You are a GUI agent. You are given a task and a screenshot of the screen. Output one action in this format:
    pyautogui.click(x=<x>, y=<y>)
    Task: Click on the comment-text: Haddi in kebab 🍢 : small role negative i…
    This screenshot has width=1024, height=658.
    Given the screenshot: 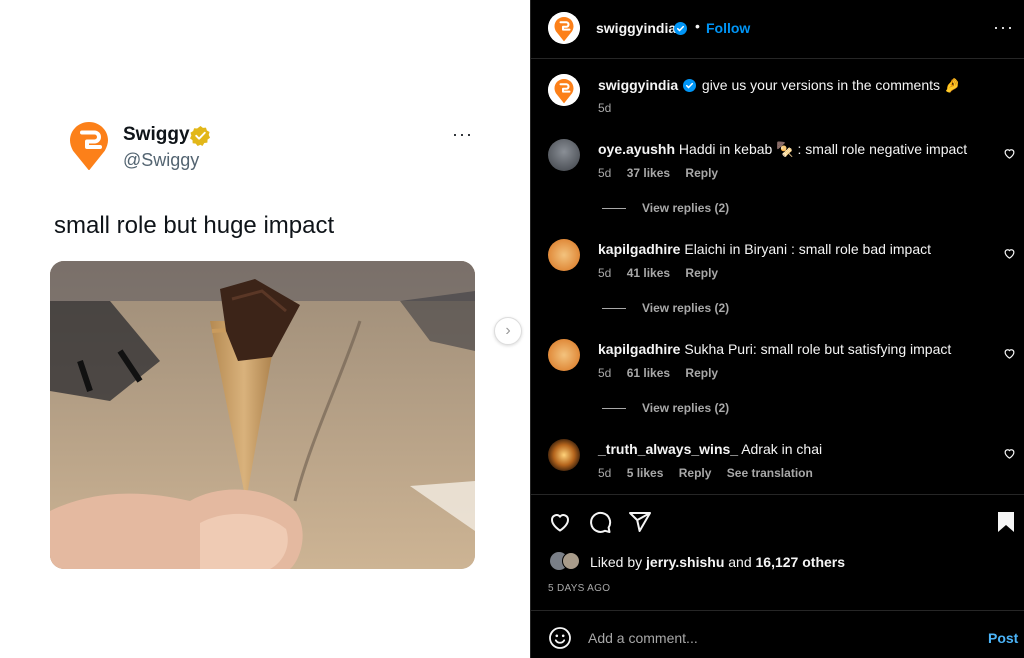 What is the action you would take?
    pyautogui.click(x=823, y=149)
    